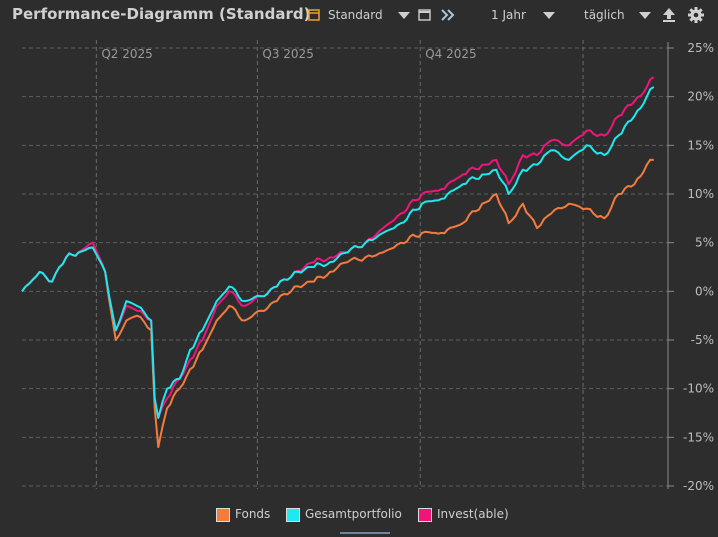 The height and width of the screenshot is (537, 718). What do you see at coordinates (645, 16) in the screenshot?
I see `interval-chevron-down-icon` at bounding box center [645, 16].